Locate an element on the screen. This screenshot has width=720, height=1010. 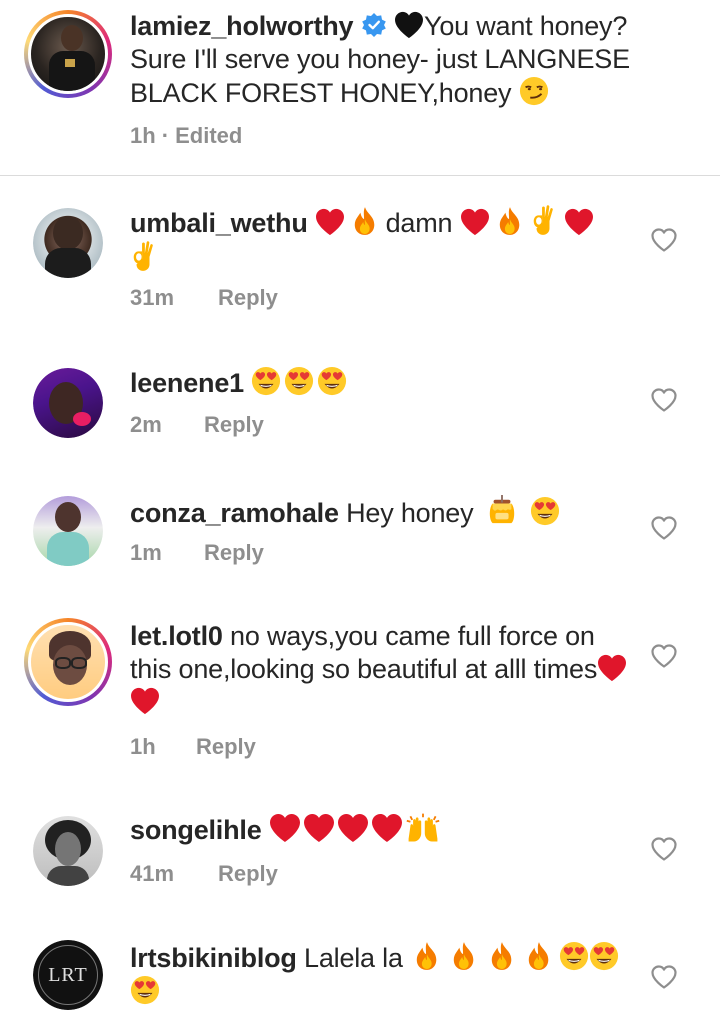
comment-username: leenene1 is located at coordinates (187, 383).